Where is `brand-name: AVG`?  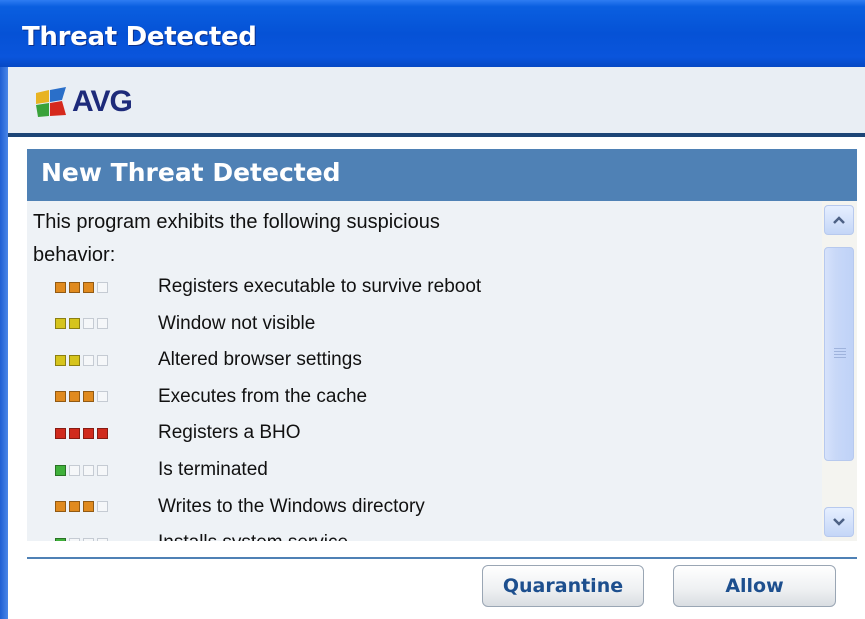
brand-name: AVG is located at coordinates (102, 101).